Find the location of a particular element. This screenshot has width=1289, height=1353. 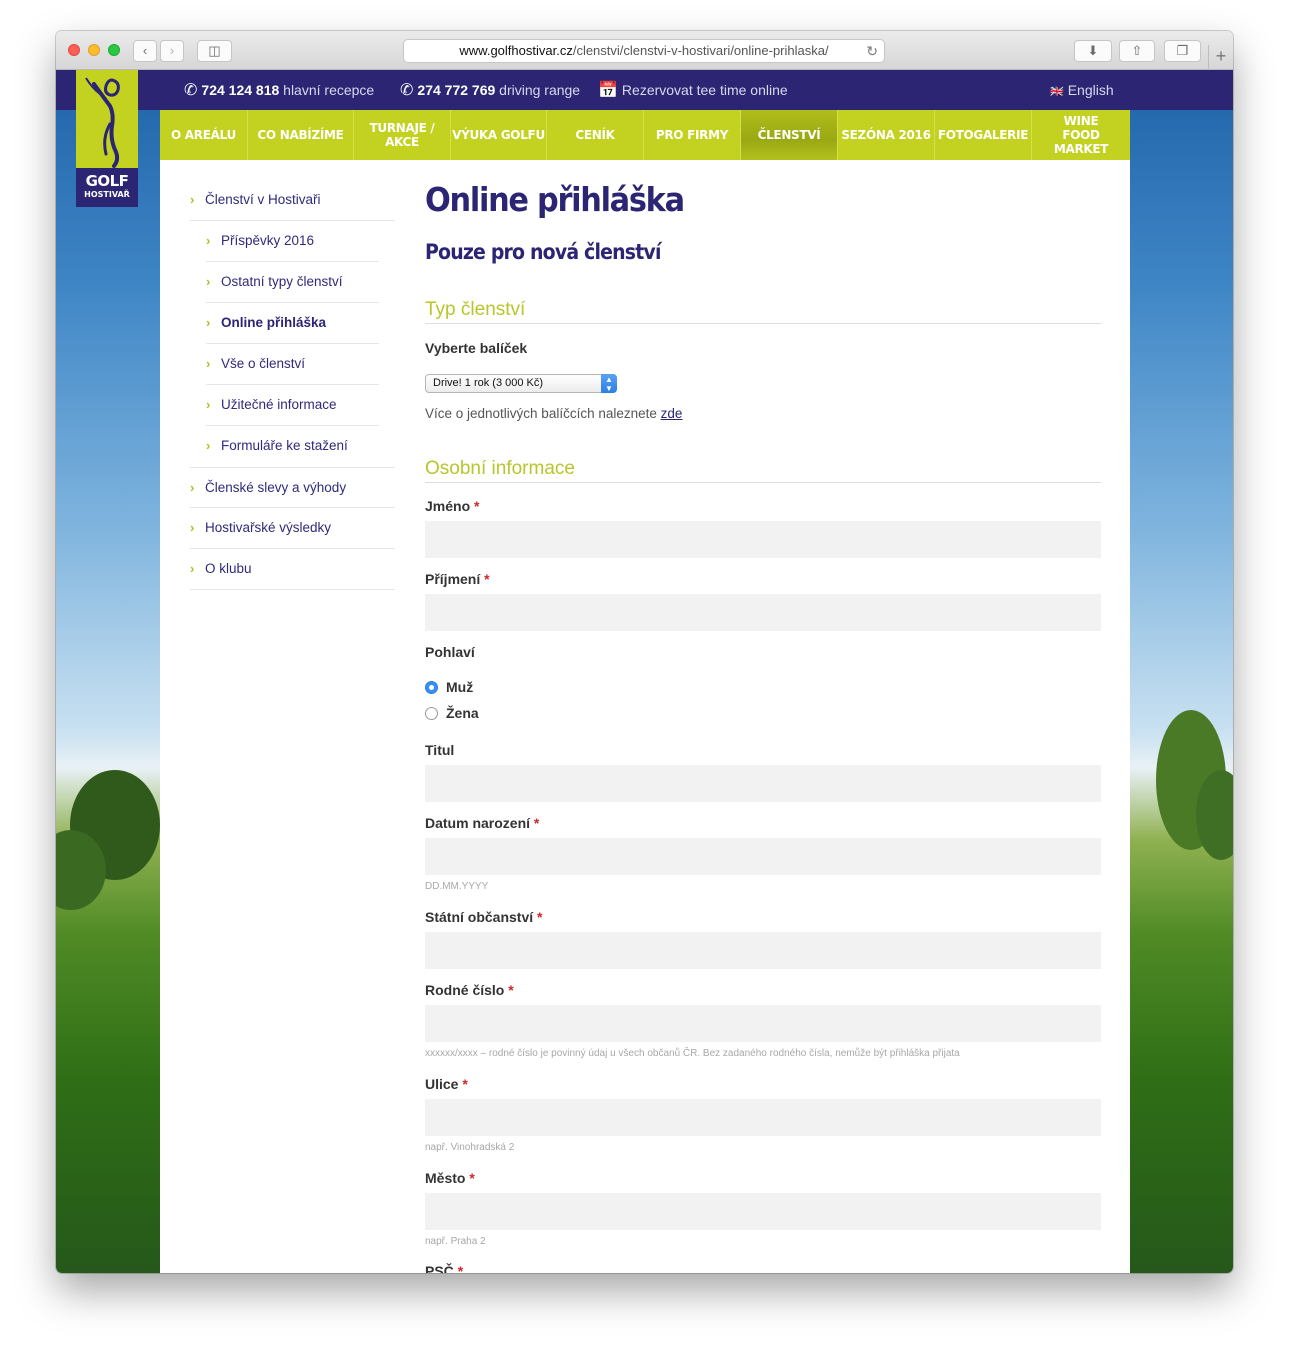

sidebar-item-label: Příspěvky 2016 is located at coordinates (268, 240).